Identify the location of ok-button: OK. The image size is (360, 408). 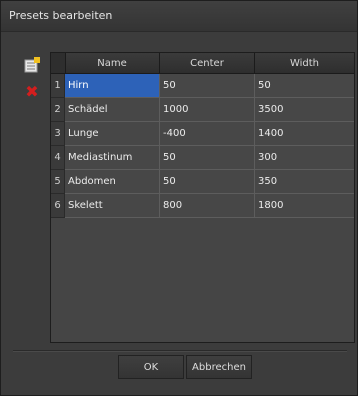
(151, 367).